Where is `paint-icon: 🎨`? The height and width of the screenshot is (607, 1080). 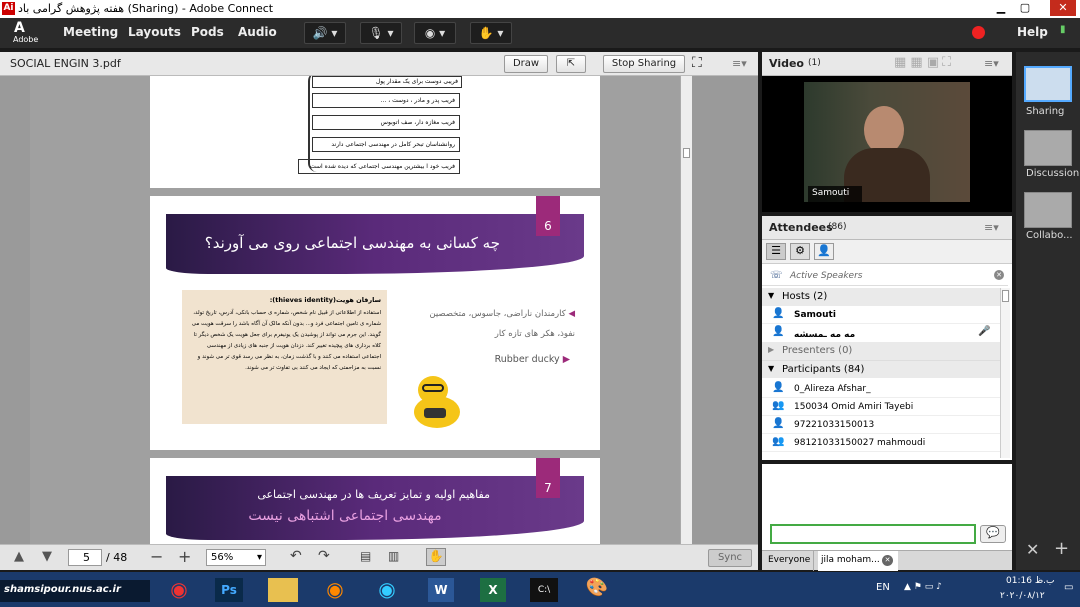 paint-icon: 🎨 is located at coordinates (597, 591).